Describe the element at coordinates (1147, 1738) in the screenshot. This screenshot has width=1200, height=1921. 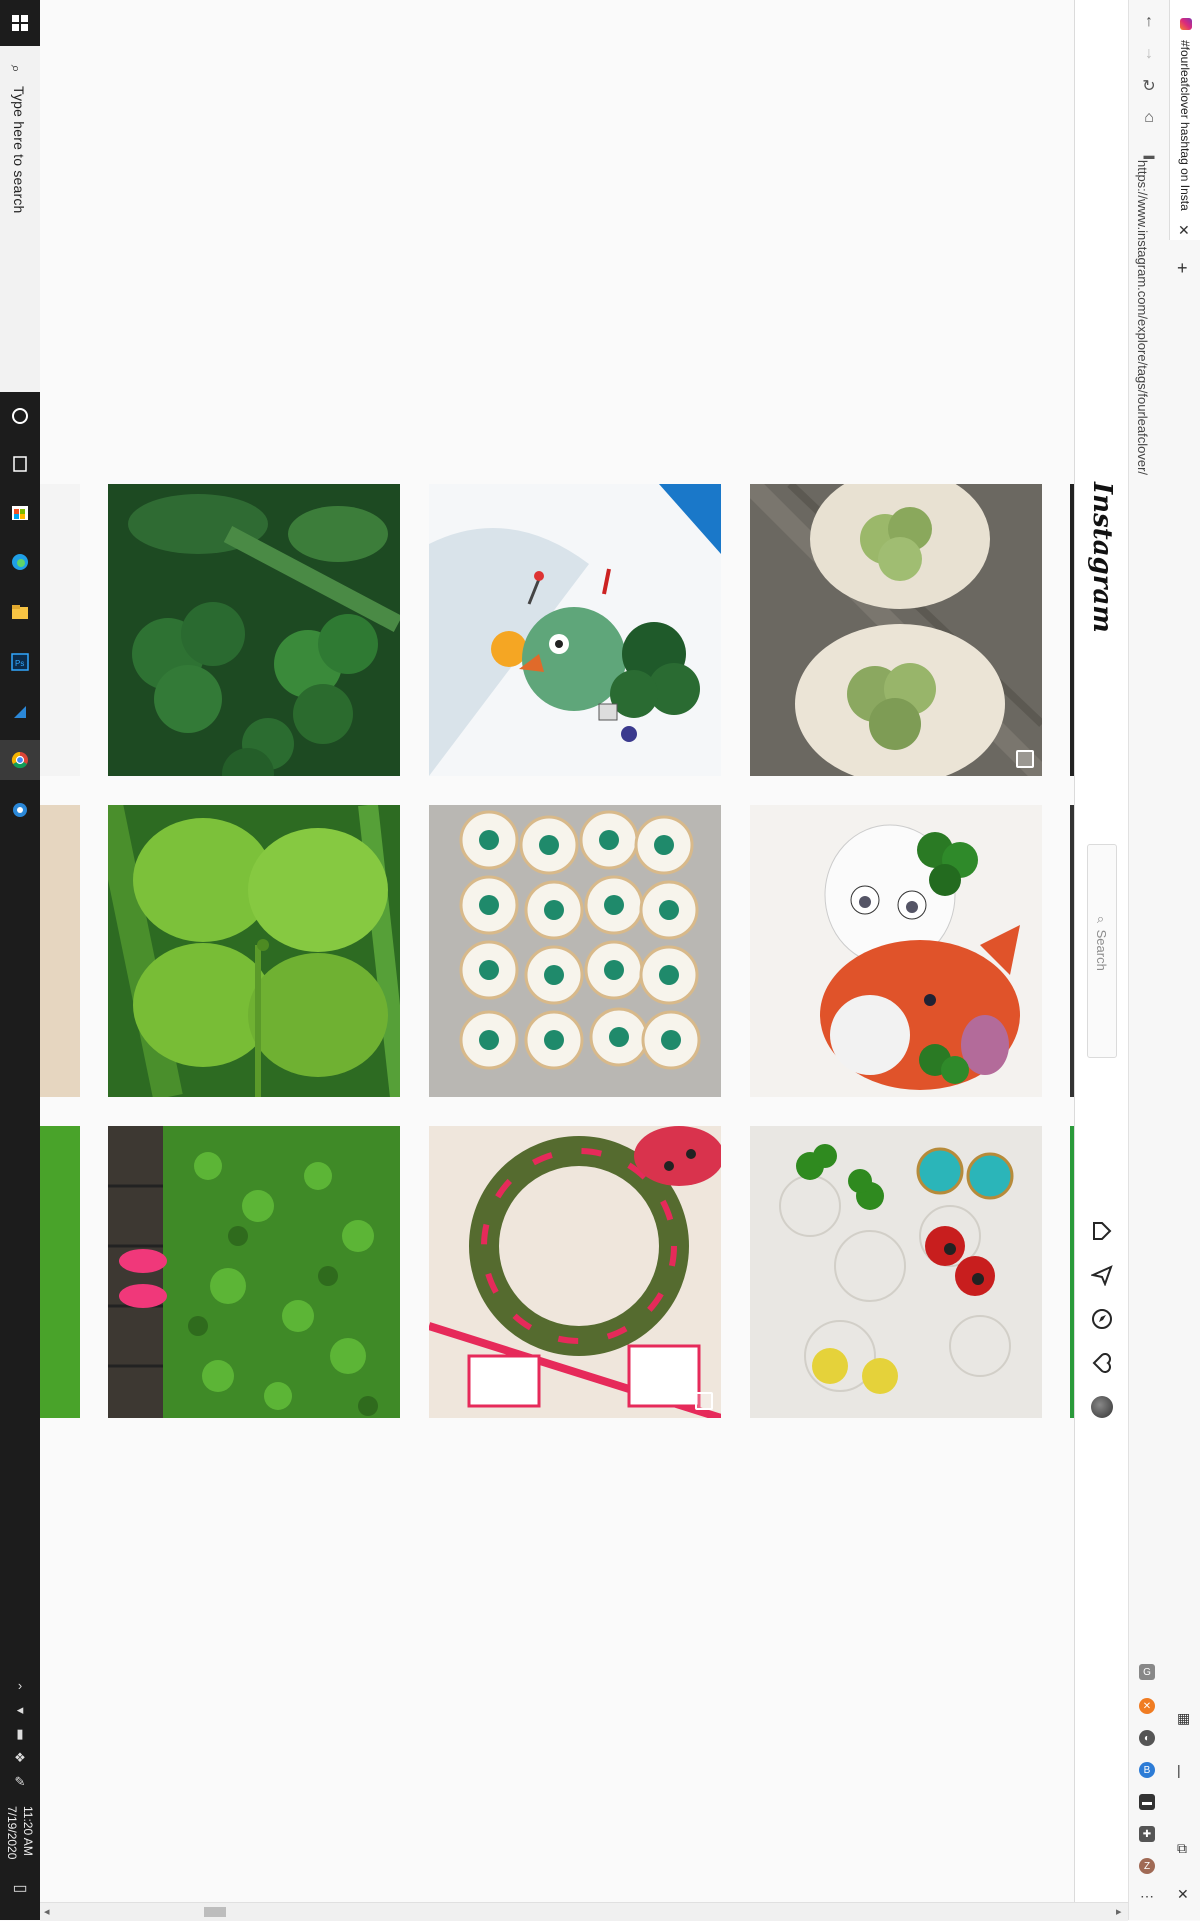
I see `extension-icon: ◐` at that location.